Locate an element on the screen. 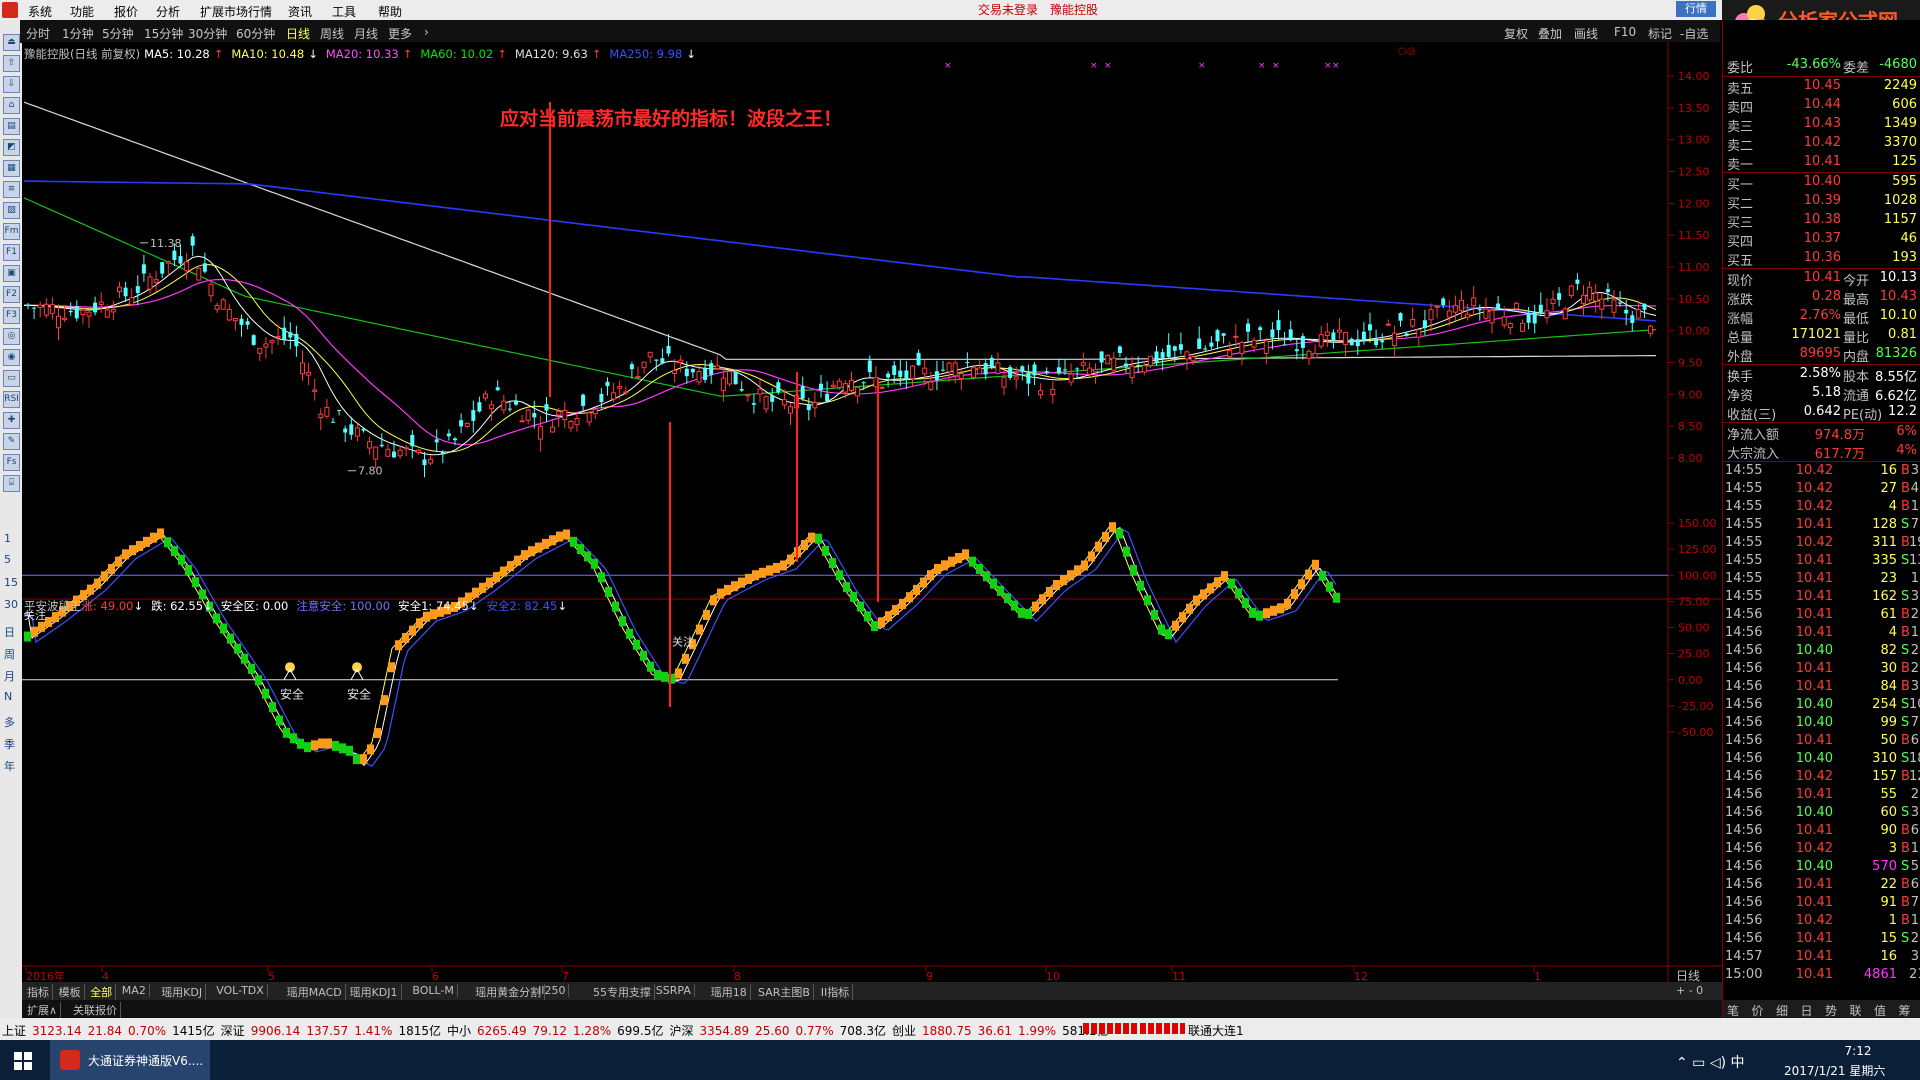 This screenshot has height=1080, width=1920. indicator-tab: 瑶用MACD is located at coordinates (315, 992).